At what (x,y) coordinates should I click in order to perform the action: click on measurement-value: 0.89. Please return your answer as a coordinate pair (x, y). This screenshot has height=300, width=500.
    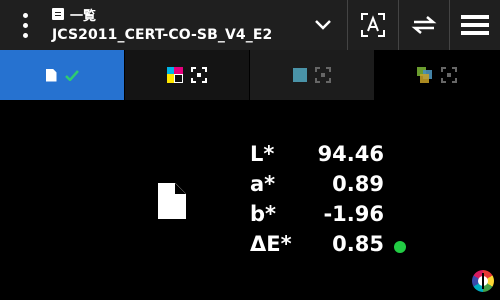
    Looking at the image, I should click on (358, 184).